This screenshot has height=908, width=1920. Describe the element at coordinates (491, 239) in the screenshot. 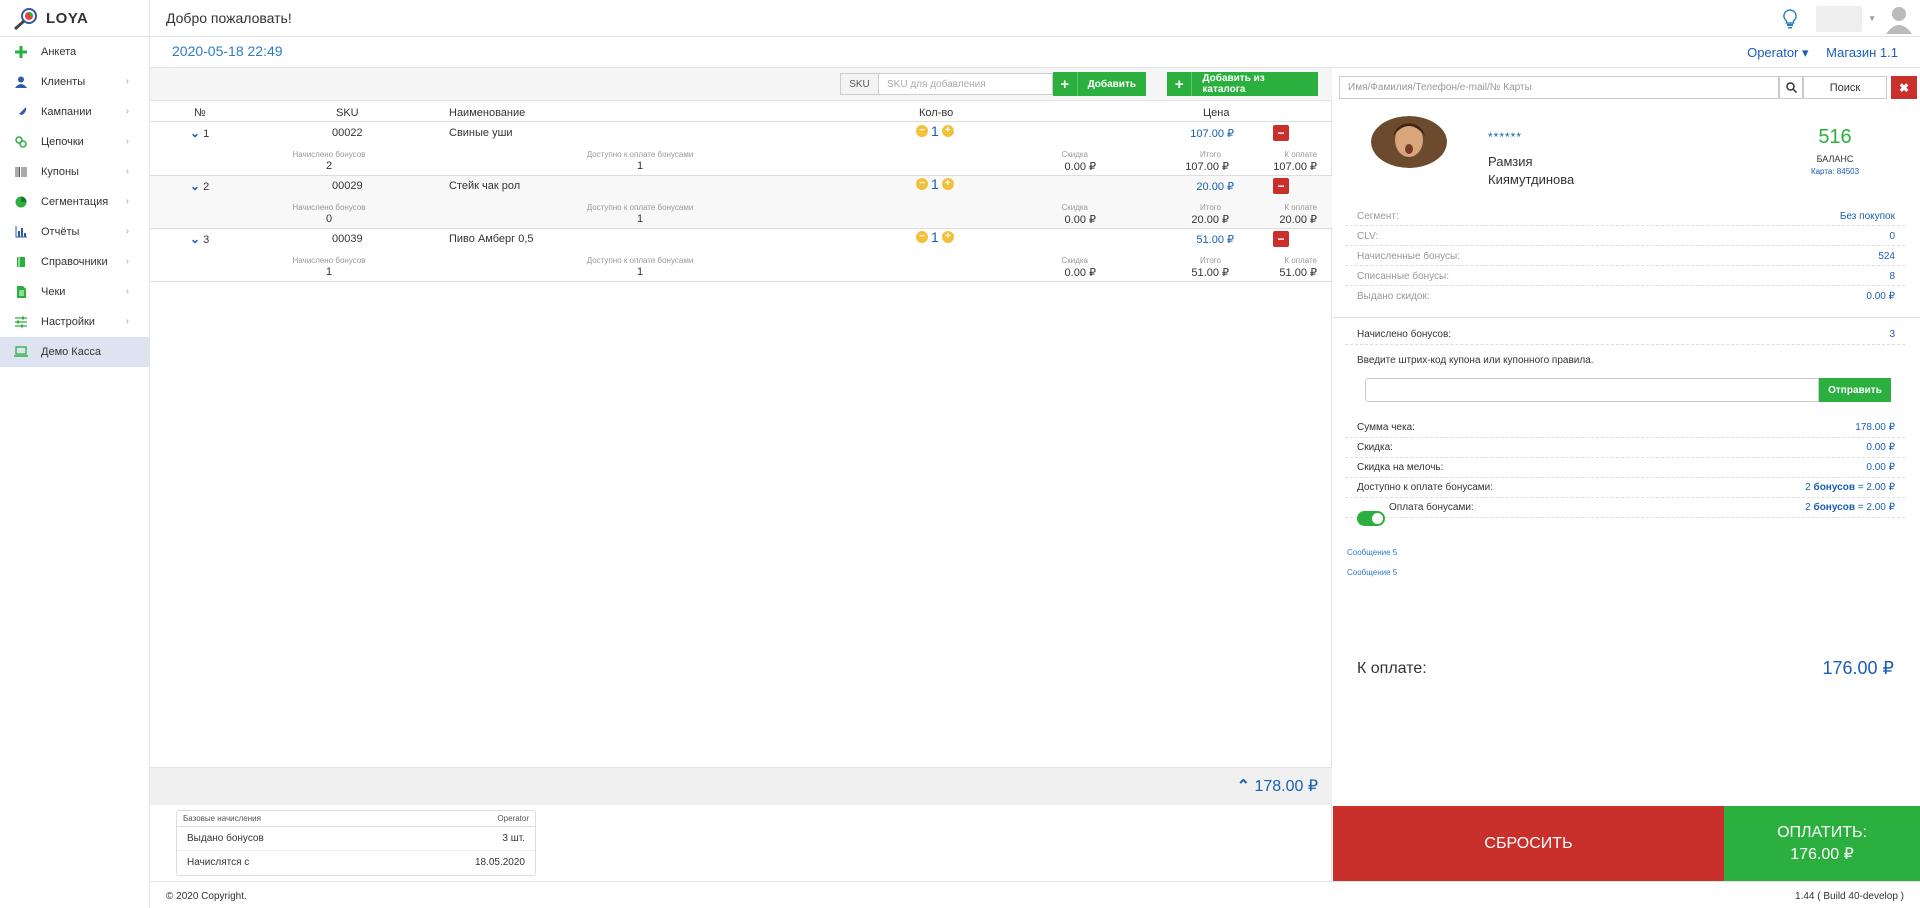

I see `row-name: Пиво Амберг 0,5` at that location.